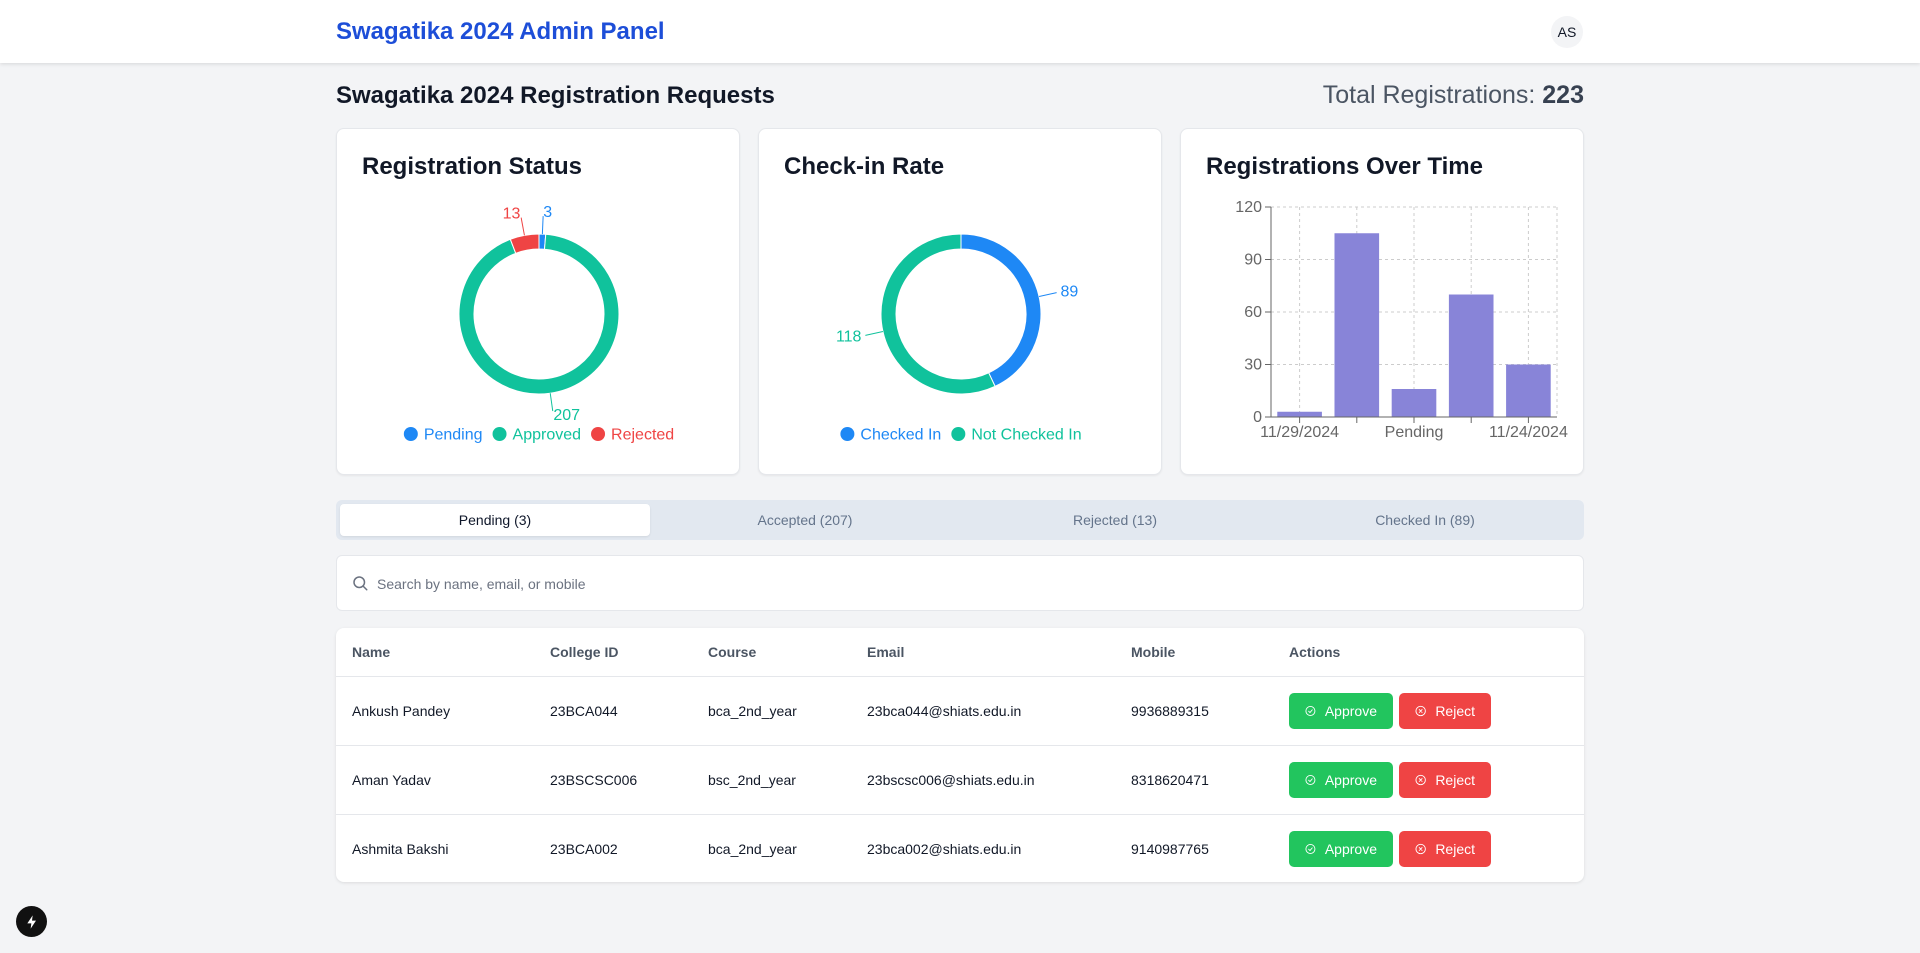  Describe the element at coordinates (805, 520) in the screenshot. I see `tab-accepted: Accepted (207)` at that location.